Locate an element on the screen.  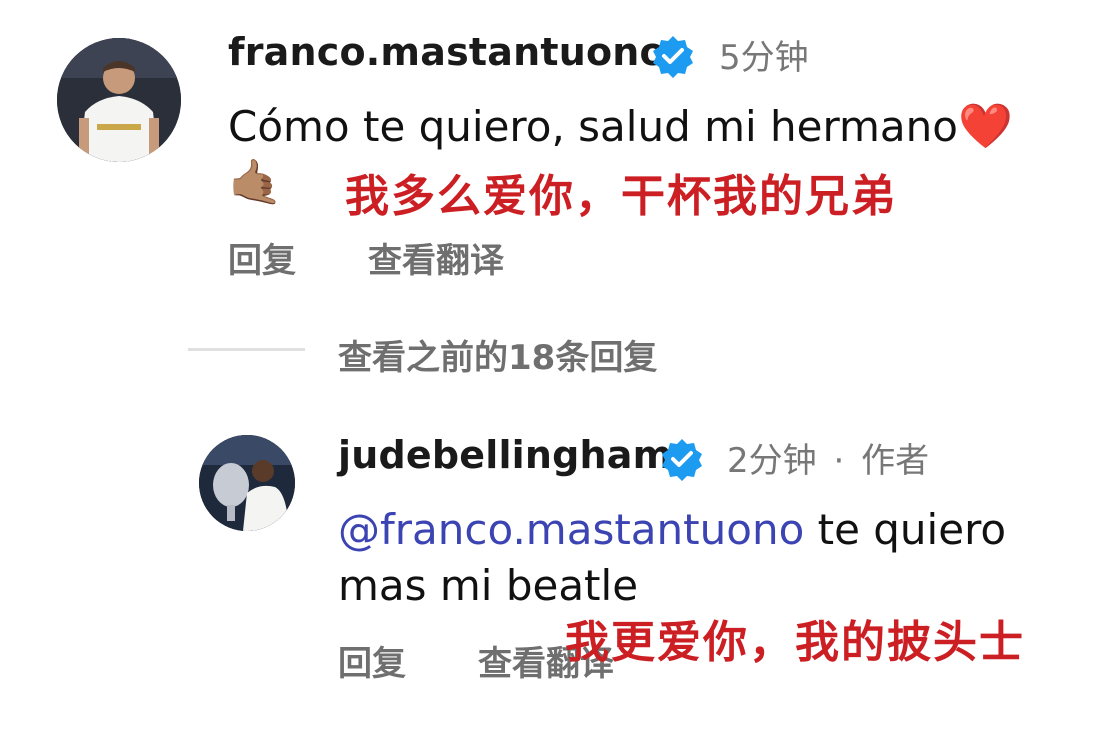
avatar-franco is located at coordinates (119, 100).